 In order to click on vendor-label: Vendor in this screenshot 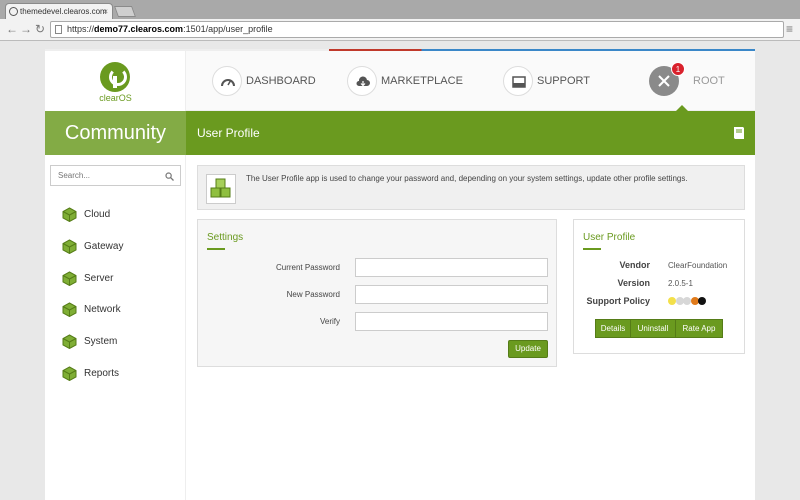, I will do `click(634, 265)`.